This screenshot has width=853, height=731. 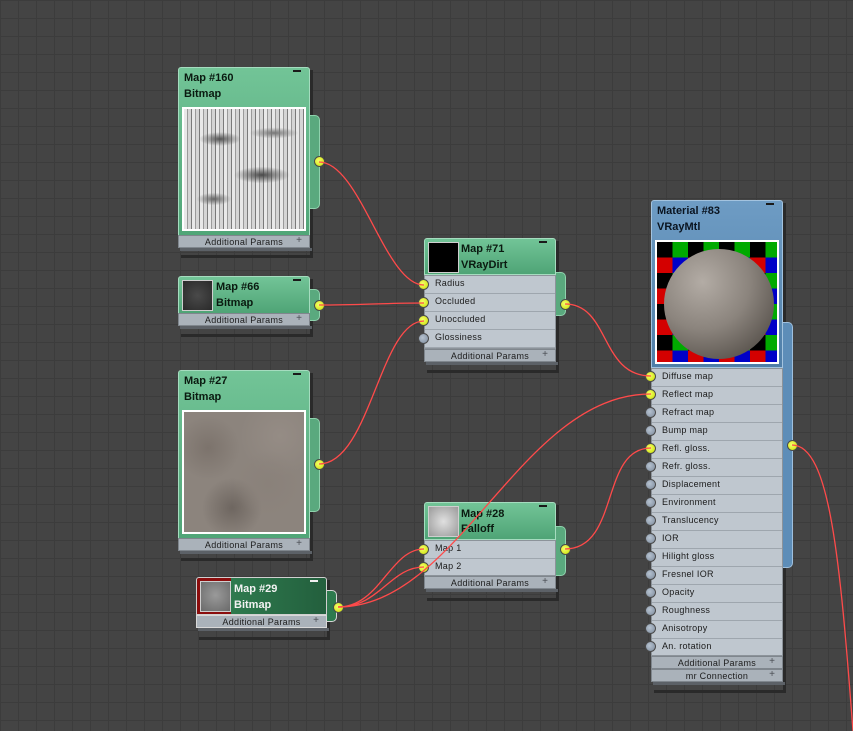 What do you see at coordinates (490, 321) in the screenshot?
I see `slot-unoccluded: Unoccluded` at bounding box center [490, 321].